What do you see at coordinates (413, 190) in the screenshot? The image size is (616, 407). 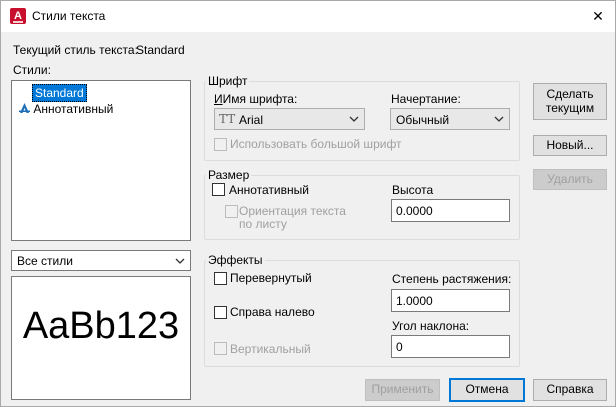 I see `height-label: Высота` at bounding box center [413, 190].